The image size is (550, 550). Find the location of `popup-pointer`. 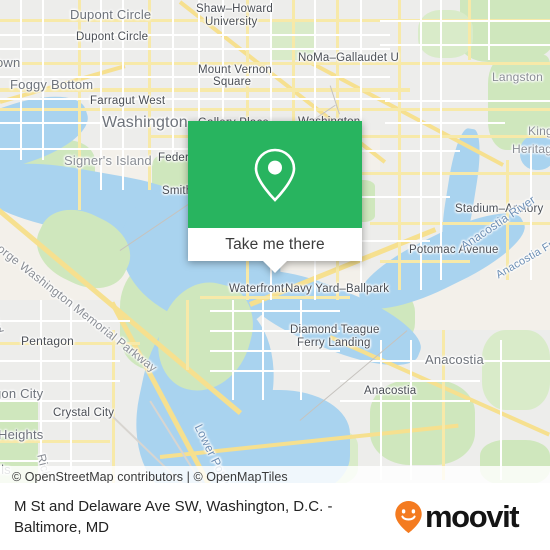

popup-pointer is located at coordinates (275, 267).